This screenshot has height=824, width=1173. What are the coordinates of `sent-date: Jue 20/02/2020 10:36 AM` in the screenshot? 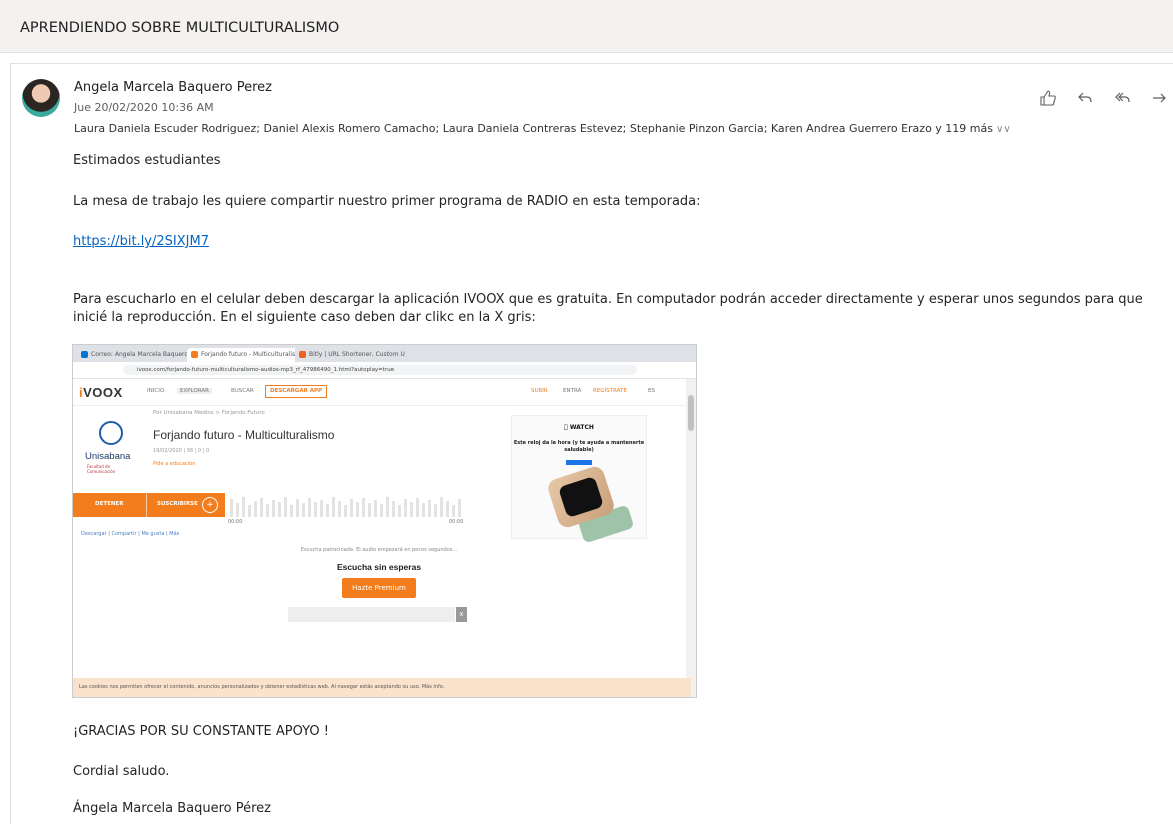 It's located at (144, 107).